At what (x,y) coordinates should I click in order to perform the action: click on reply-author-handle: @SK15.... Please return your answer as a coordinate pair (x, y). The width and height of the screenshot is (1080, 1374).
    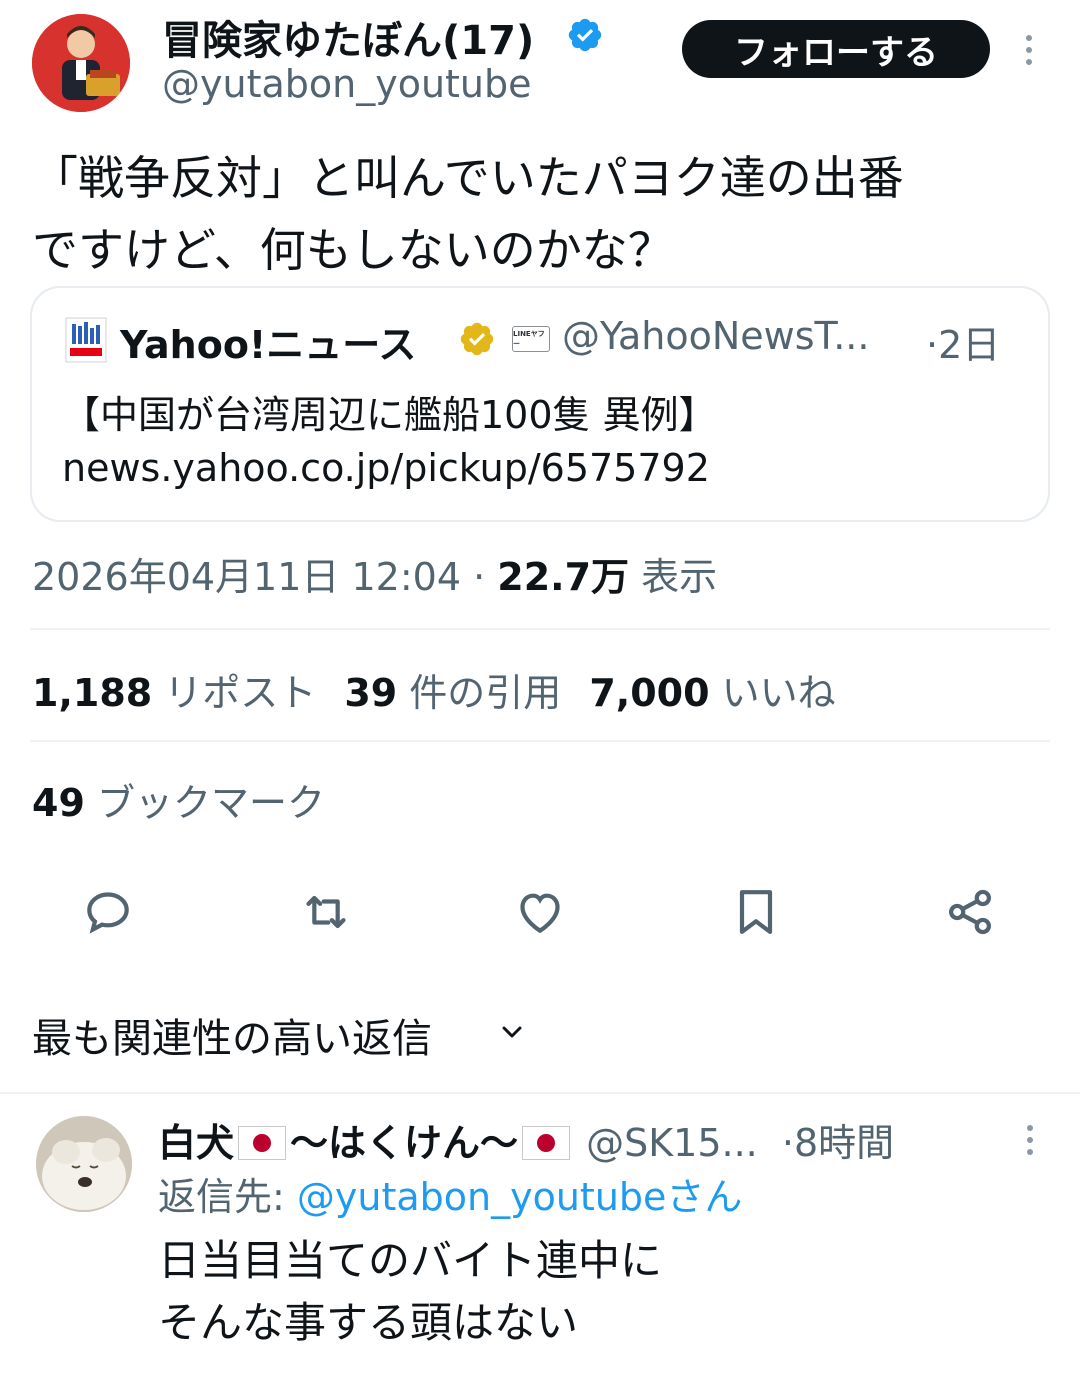
    Looking at the image, I should click on (672, 1143).